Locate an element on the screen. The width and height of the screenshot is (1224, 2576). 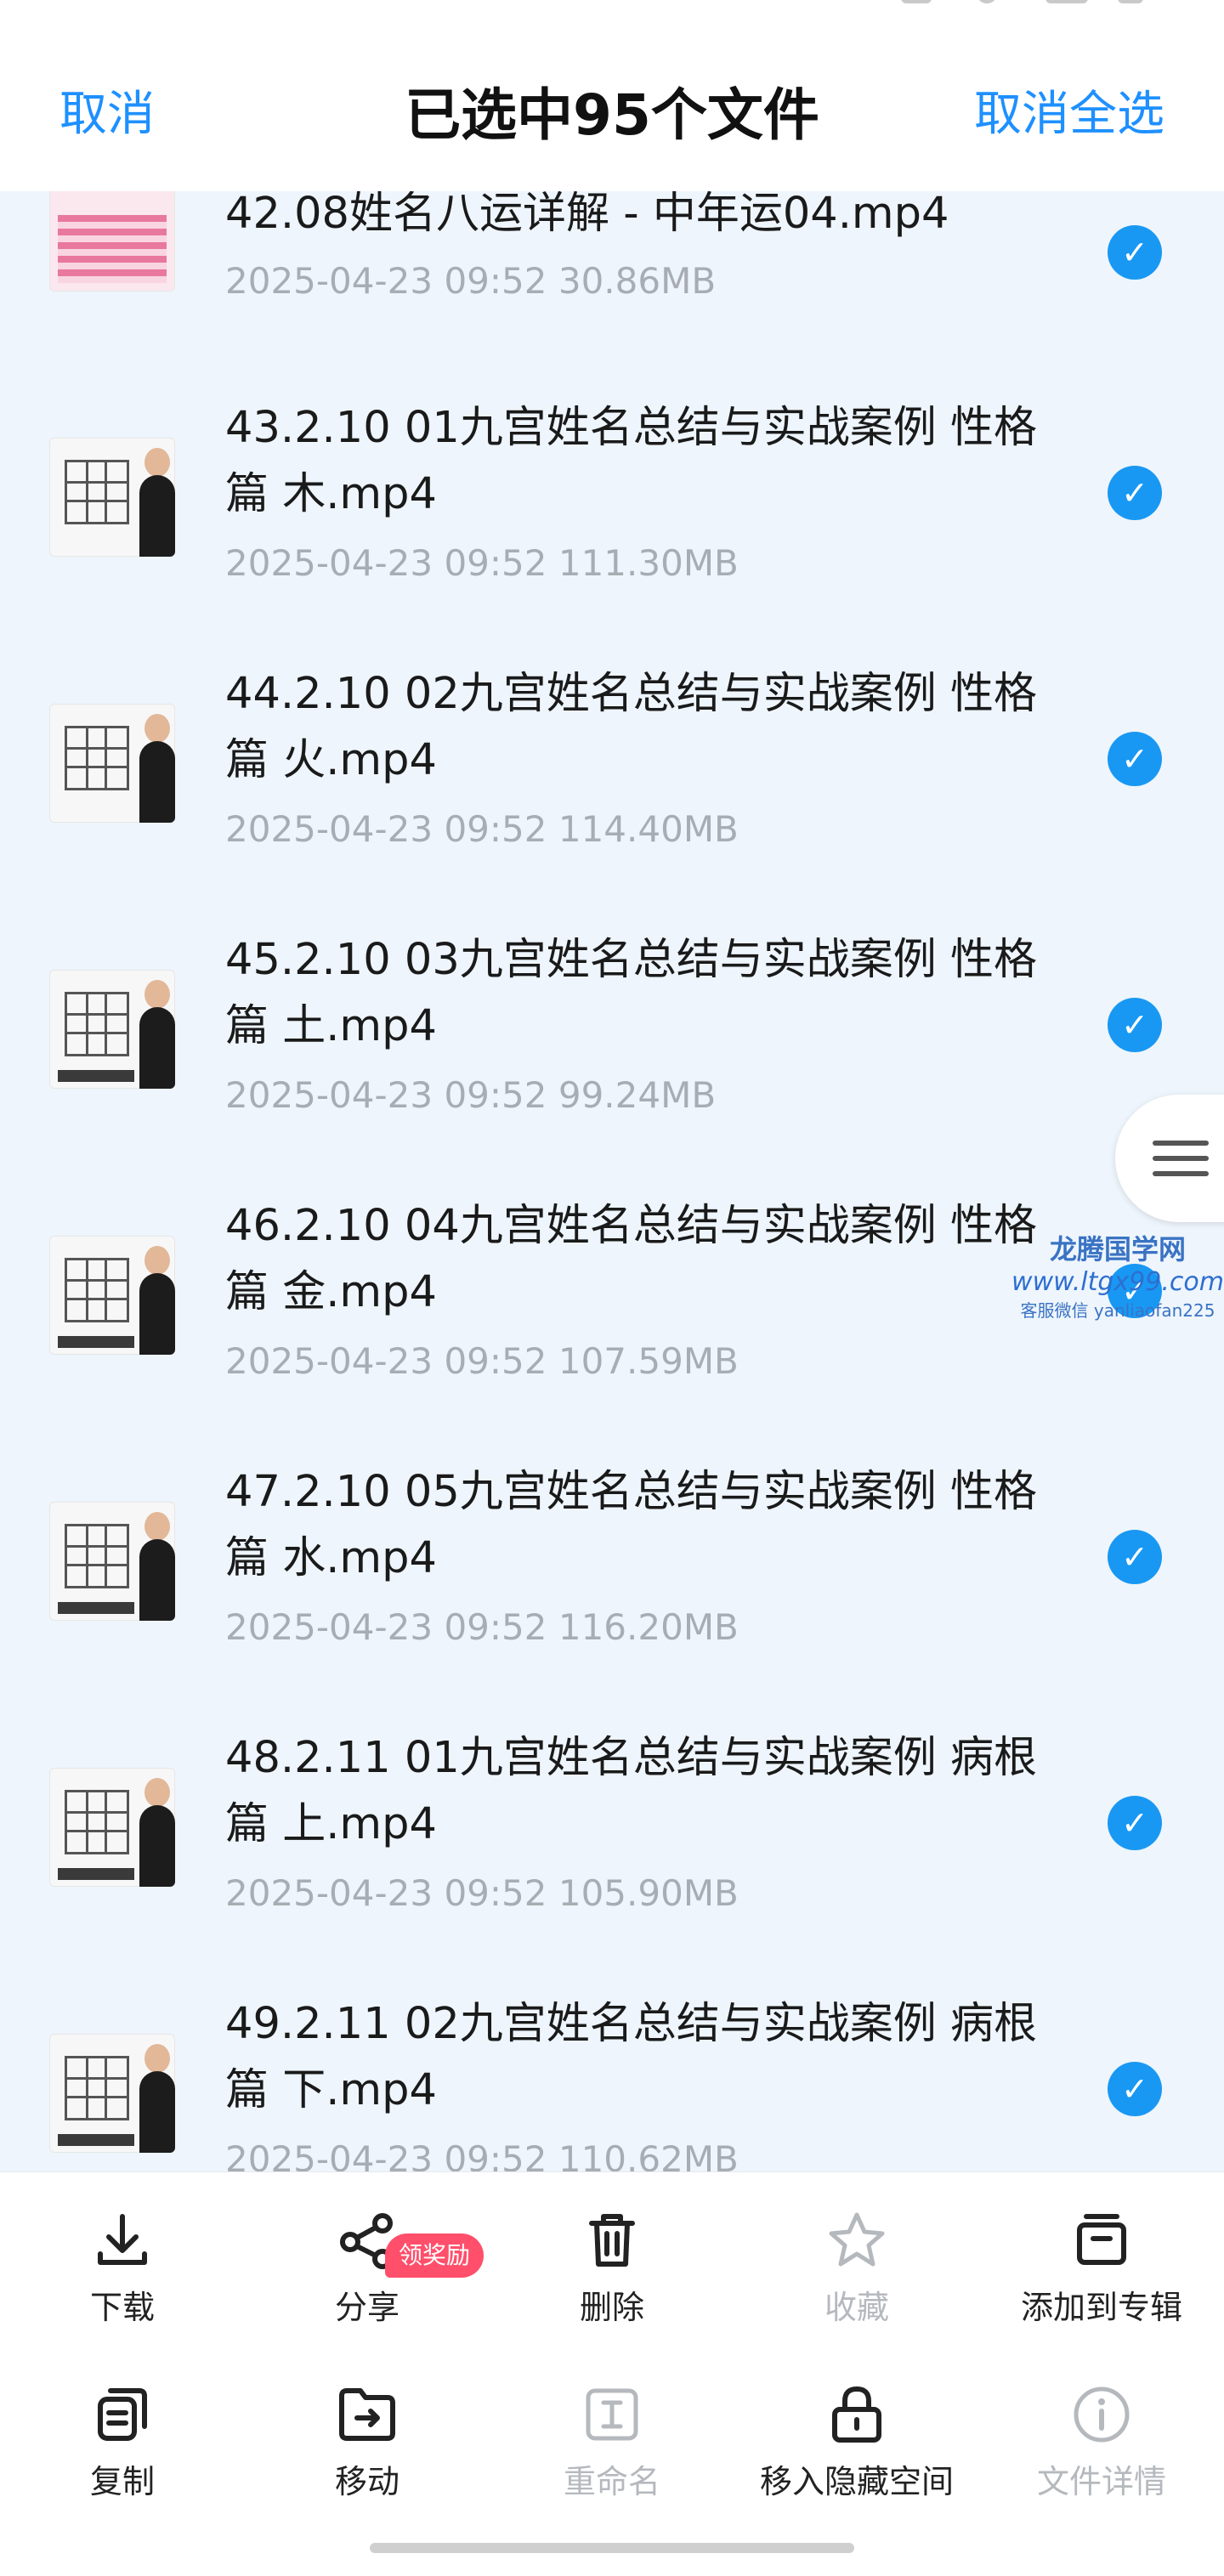
file-name: 45.2.10 03九宫姓名总结与实战案例 性格篇 土.mp4 is located at coordinates (631, 993).